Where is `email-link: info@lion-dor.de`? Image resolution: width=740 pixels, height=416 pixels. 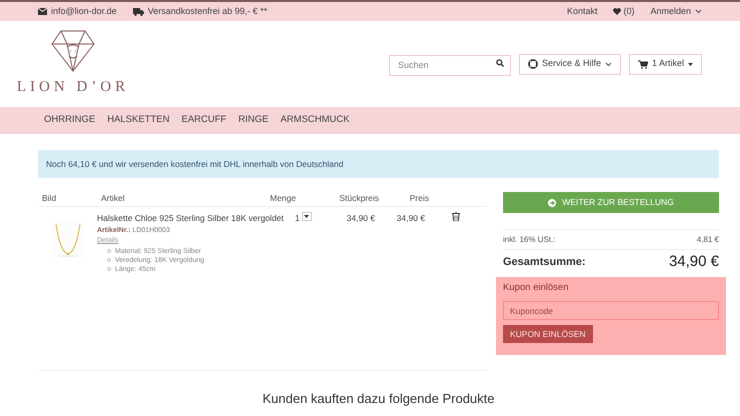
email-link: info@lion-dor.de is located at coordinates (84, 11).